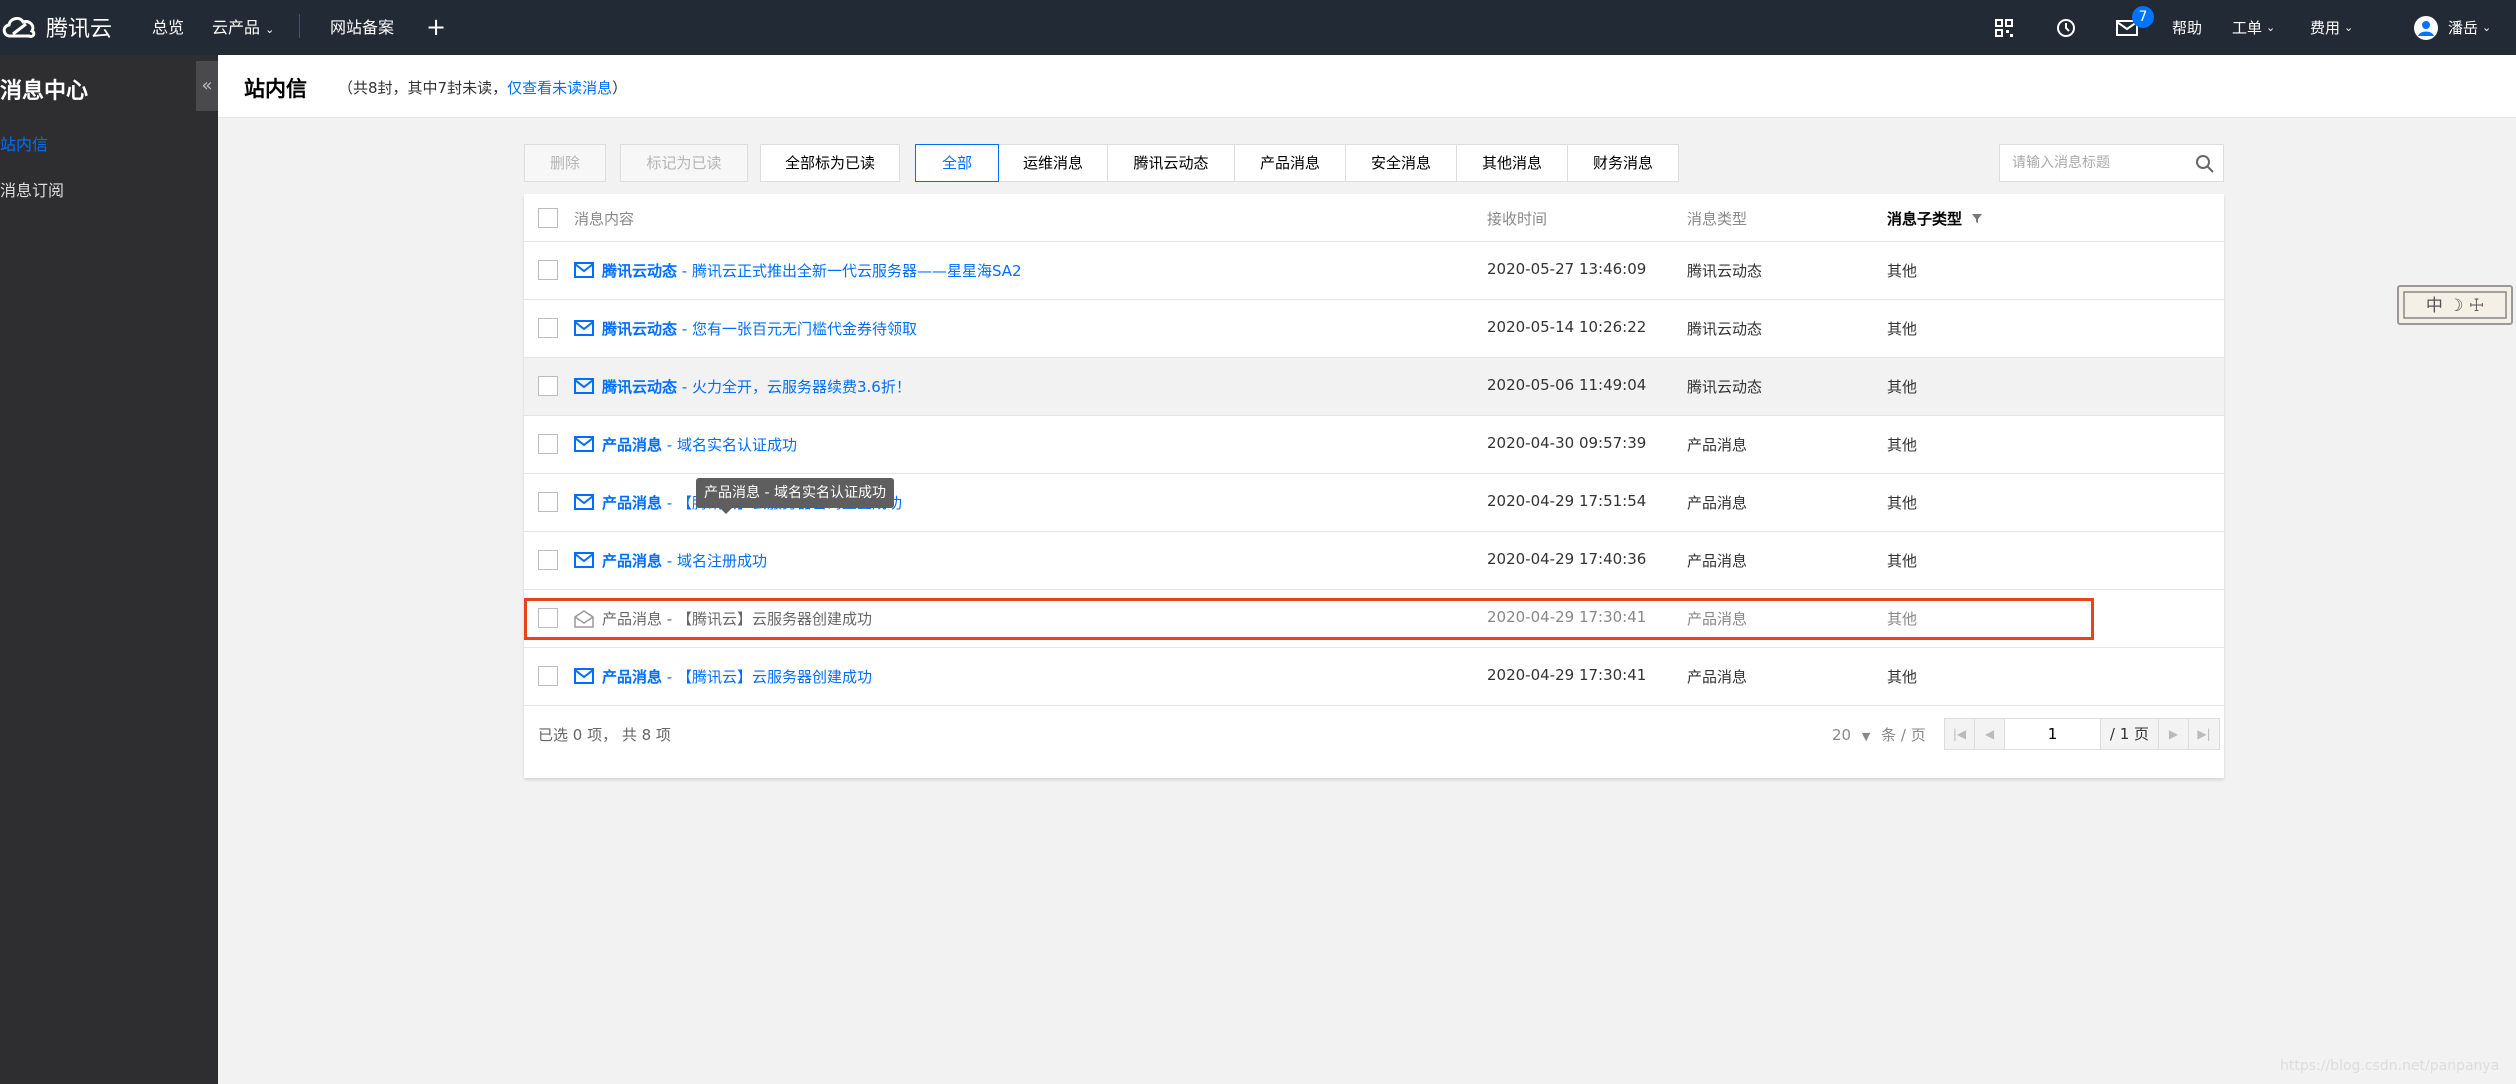  I want to click on message-link: 腾讯云动态 - 您有一张百元无门槛代金券待领取, so click(759, 328).